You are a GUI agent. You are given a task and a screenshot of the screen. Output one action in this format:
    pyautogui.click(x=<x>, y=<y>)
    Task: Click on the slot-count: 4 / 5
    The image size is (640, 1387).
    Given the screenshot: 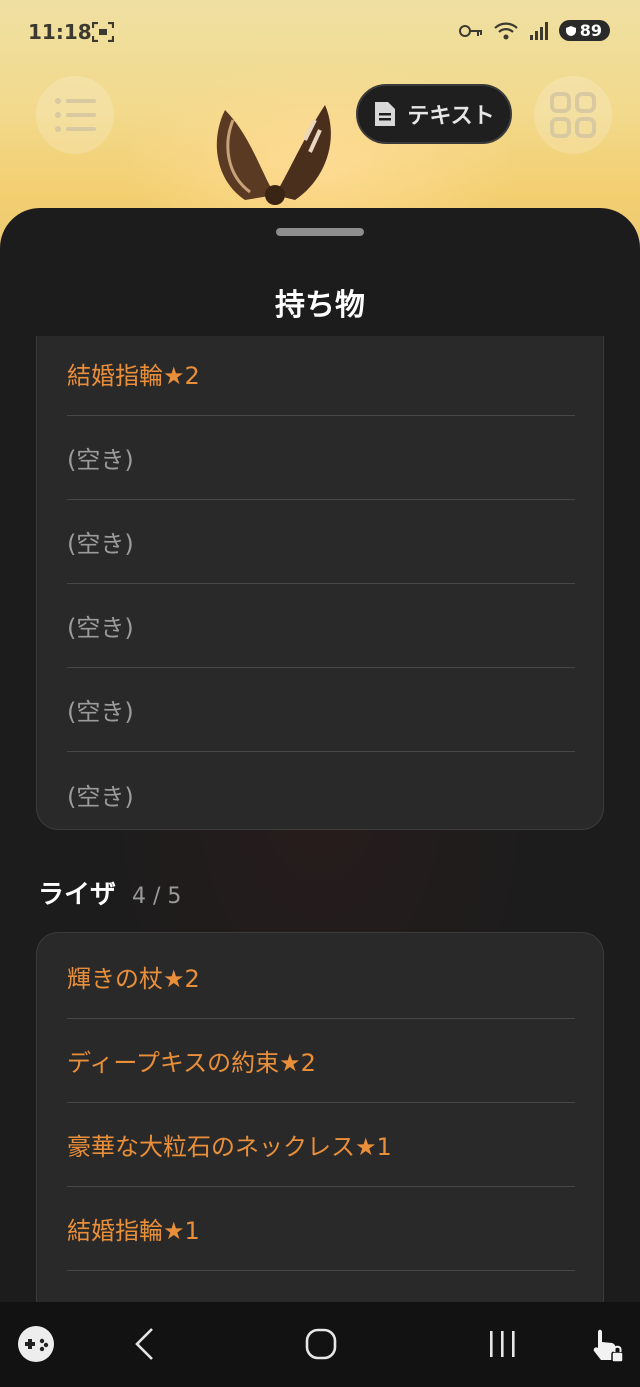 What is the action you would take?
    pyautogui.click(x=157, y=896)
    